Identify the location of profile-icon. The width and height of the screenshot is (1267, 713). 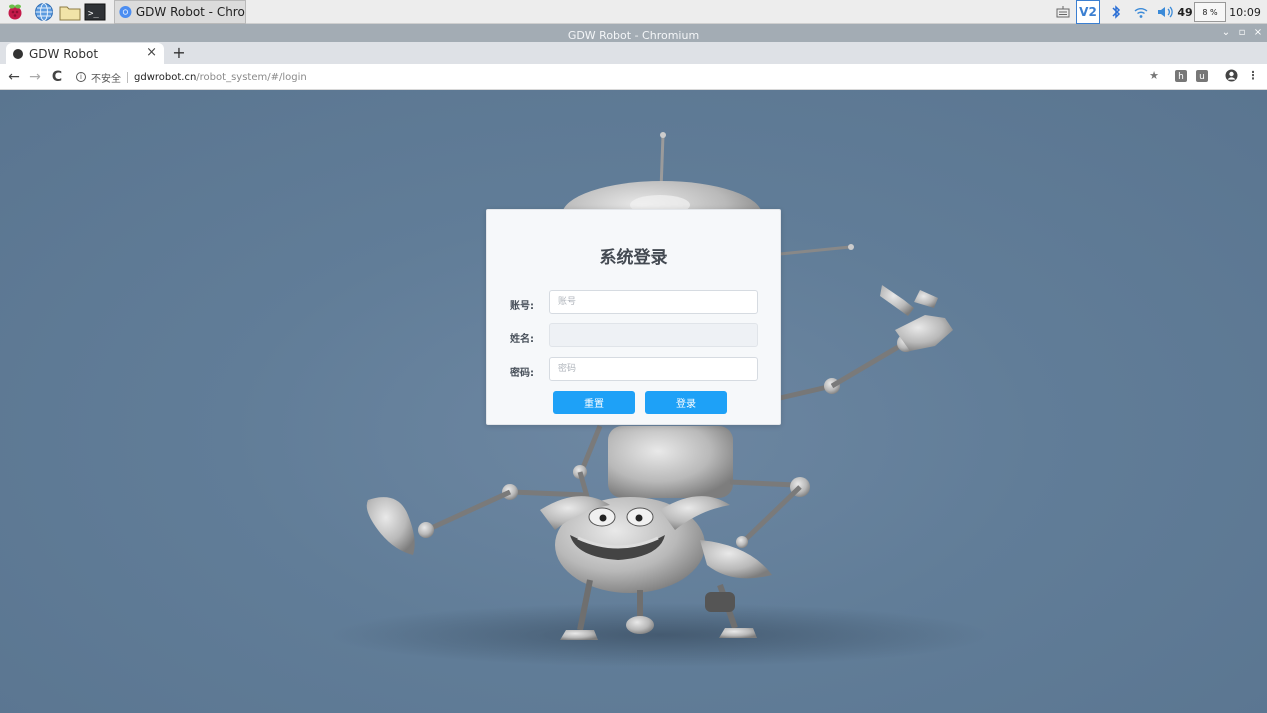
(1231, 76).